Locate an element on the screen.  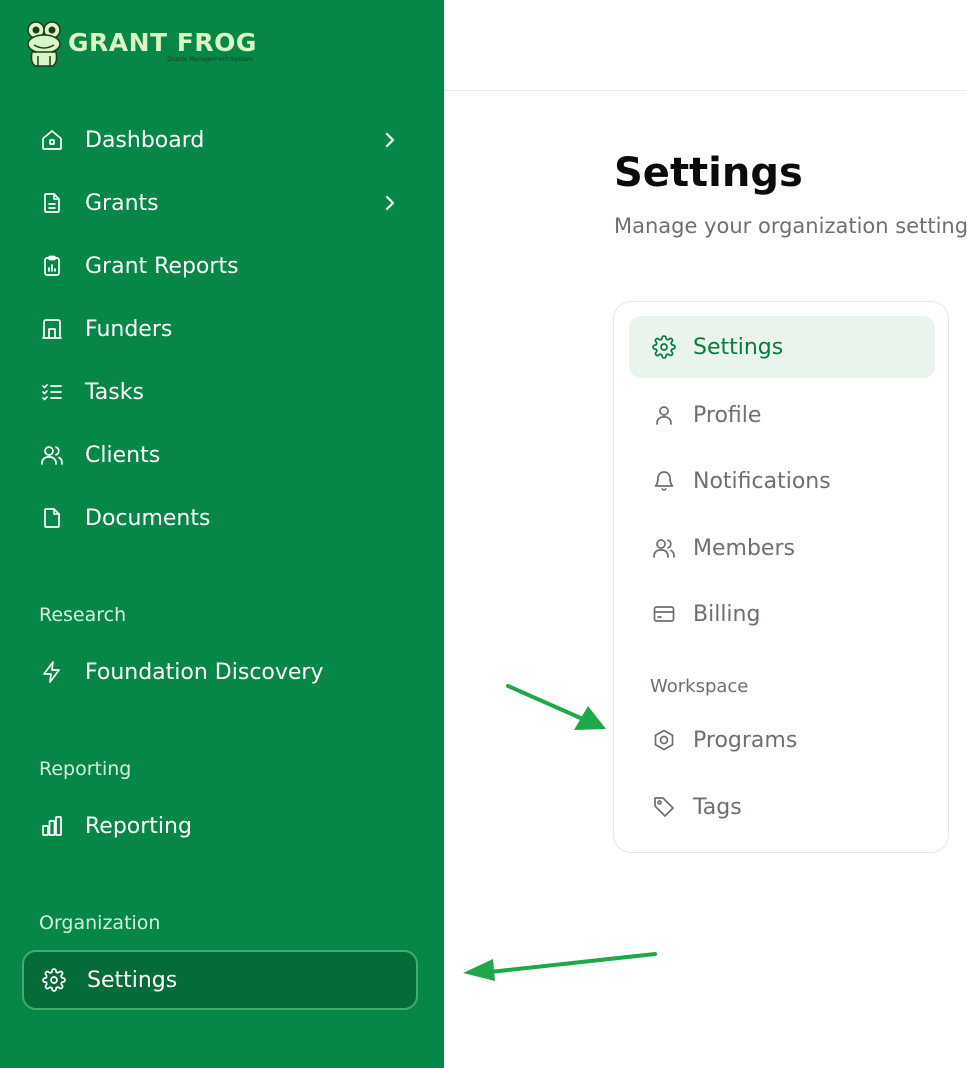
settings-nav-label: Members is located at coordinates (744, 548).